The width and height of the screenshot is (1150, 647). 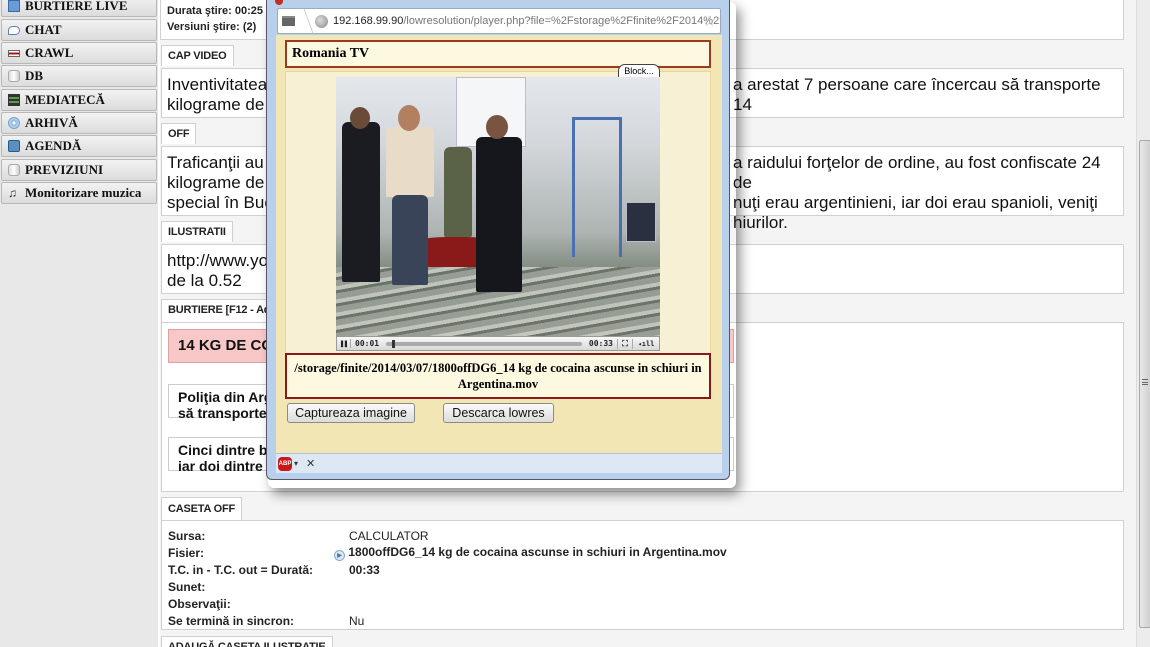 I want to click on adblock-icon: ABP, so click(x=285, y=463).